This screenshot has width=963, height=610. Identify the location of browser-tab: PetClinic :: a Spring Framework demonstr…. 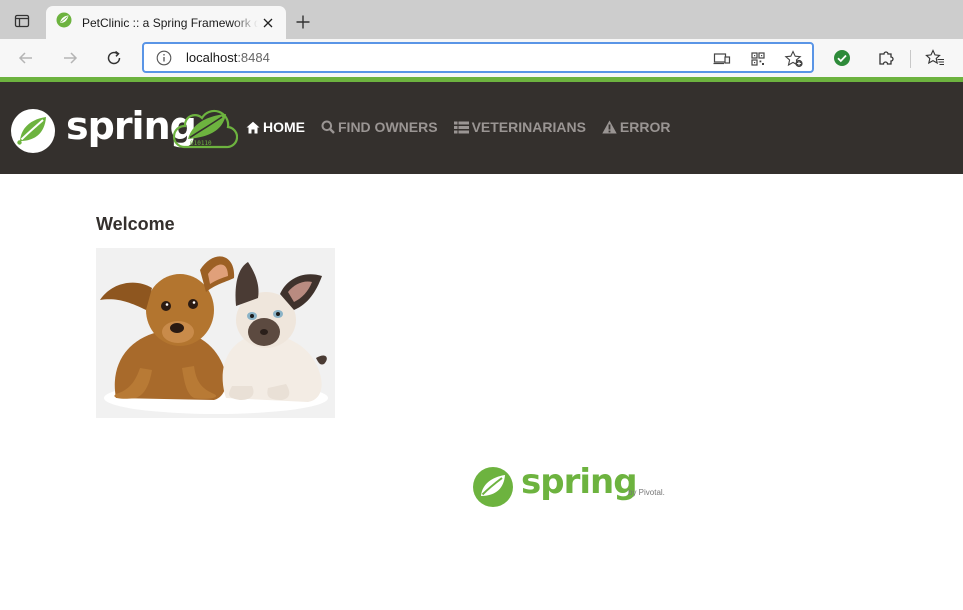
(166, 22).